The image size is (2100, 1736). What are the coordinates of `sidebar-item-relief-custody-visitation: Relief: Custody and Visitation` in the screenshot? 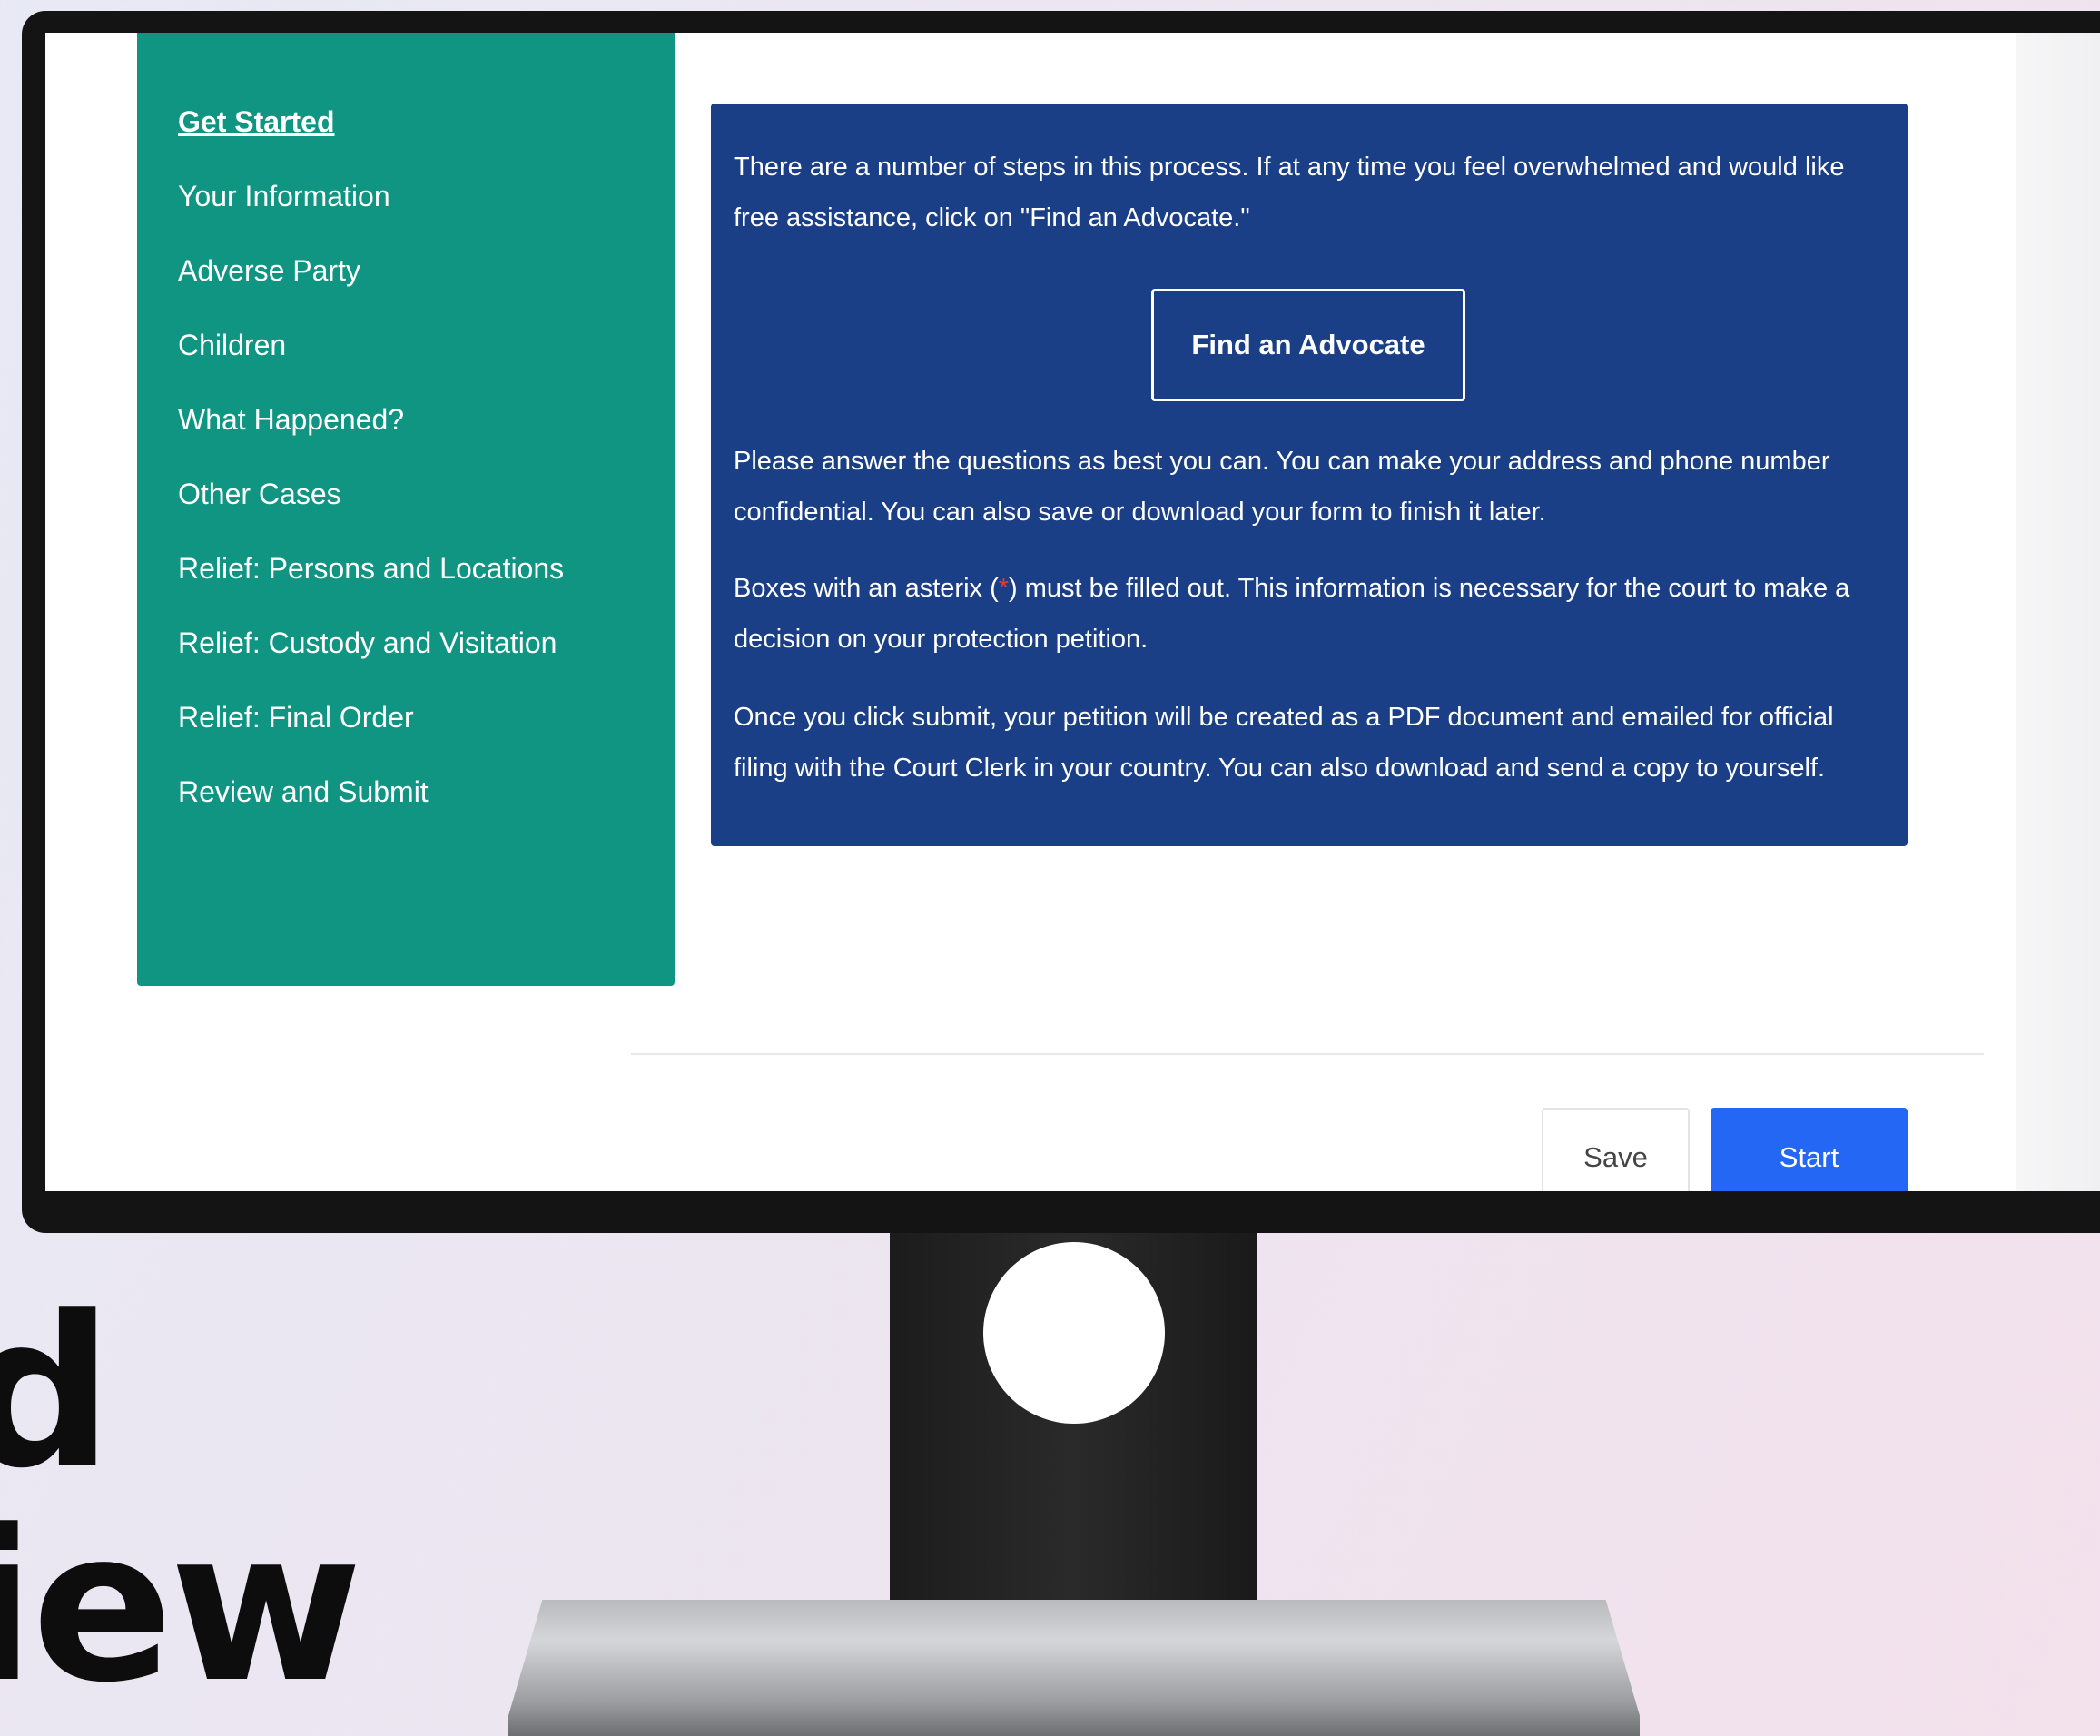 It's located at (371, 662).